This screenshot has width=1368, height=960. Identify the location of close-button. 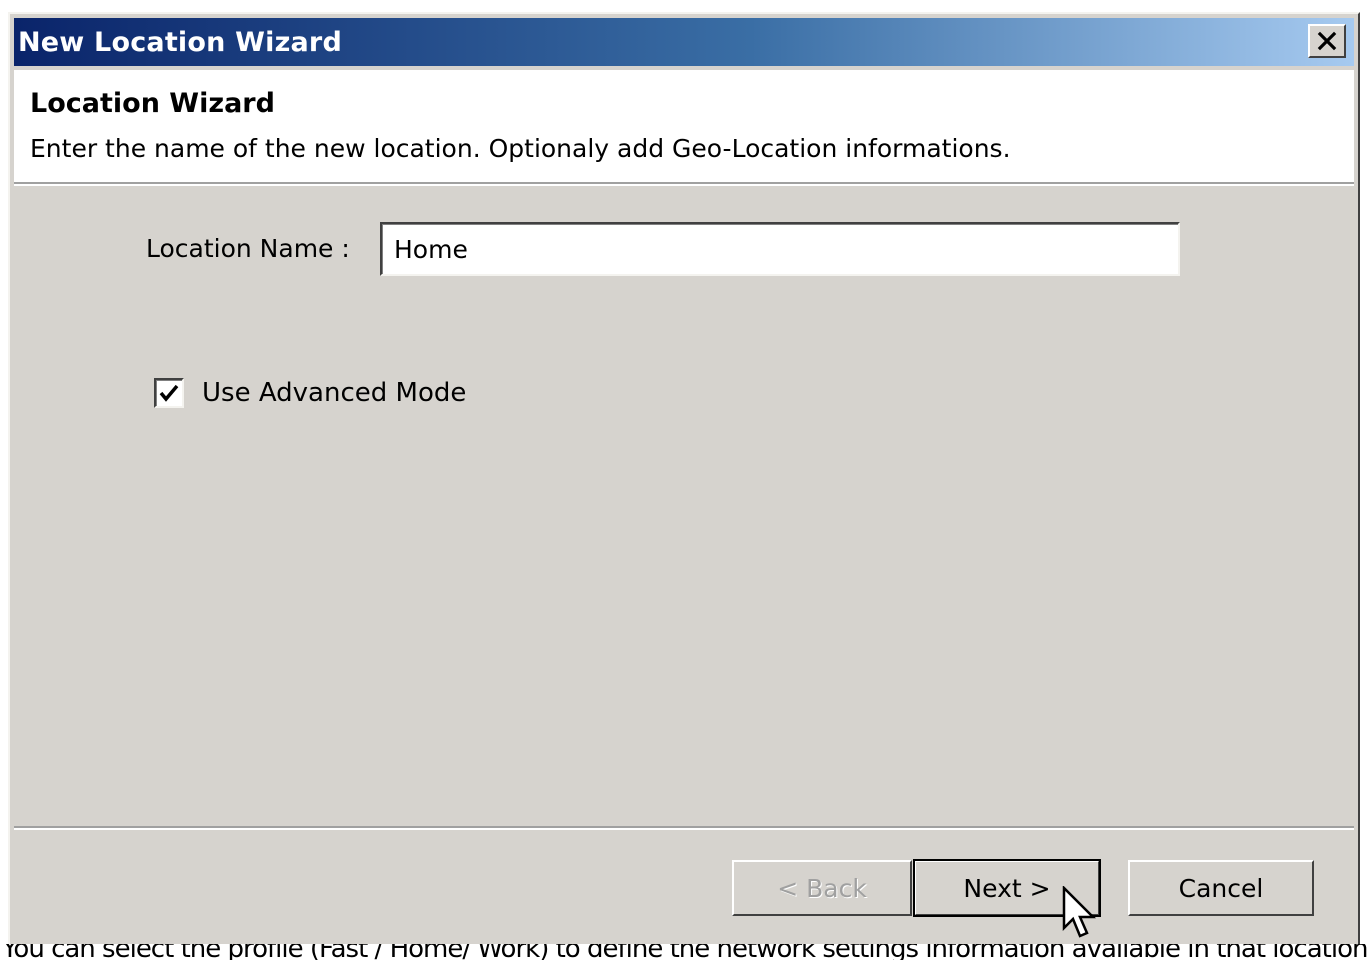
(1327, 41).